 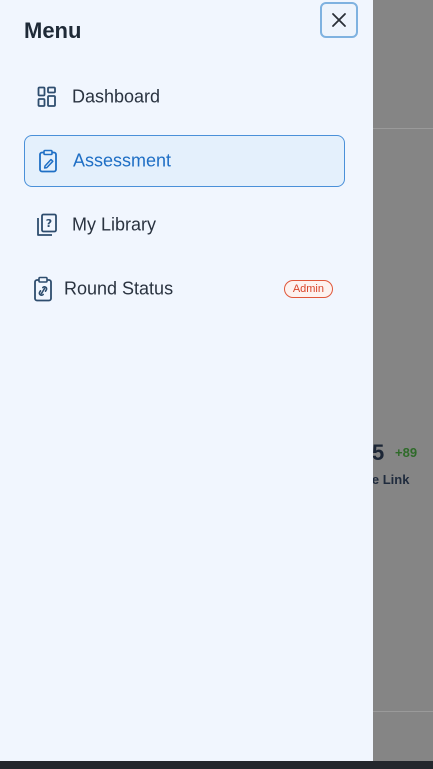 What do you see at coordinates (122, 160) in the screenshot?
I see `nav-item-label: Assessment` at bounding box center [122, 160].